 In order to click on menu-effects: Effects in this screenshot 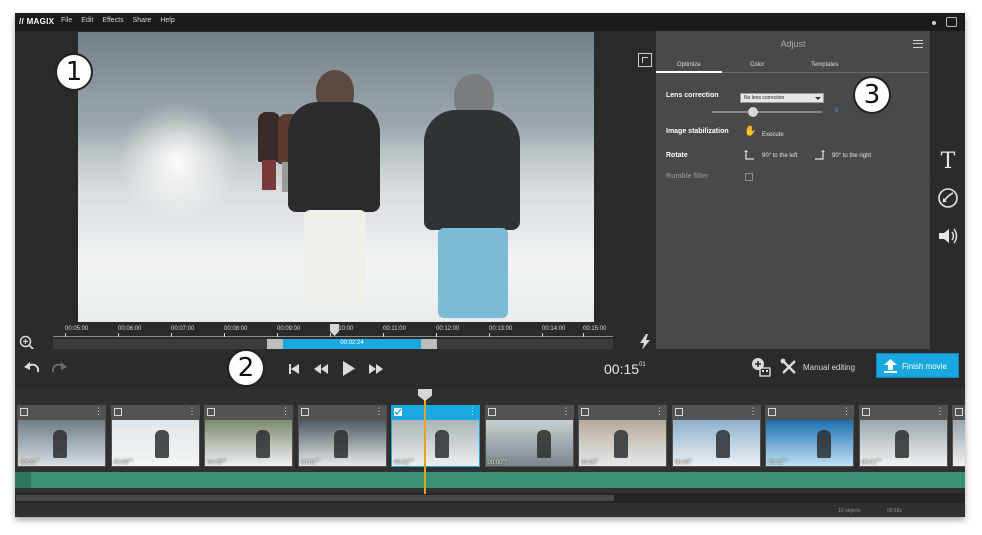, I will do `click(112, 20)`.